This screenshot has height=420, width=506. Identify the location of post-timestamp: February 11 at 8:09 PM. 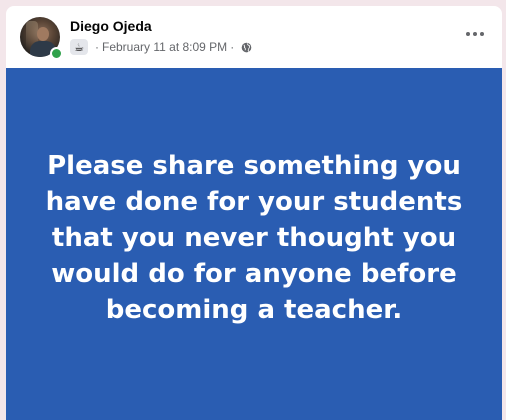
(164, 47).